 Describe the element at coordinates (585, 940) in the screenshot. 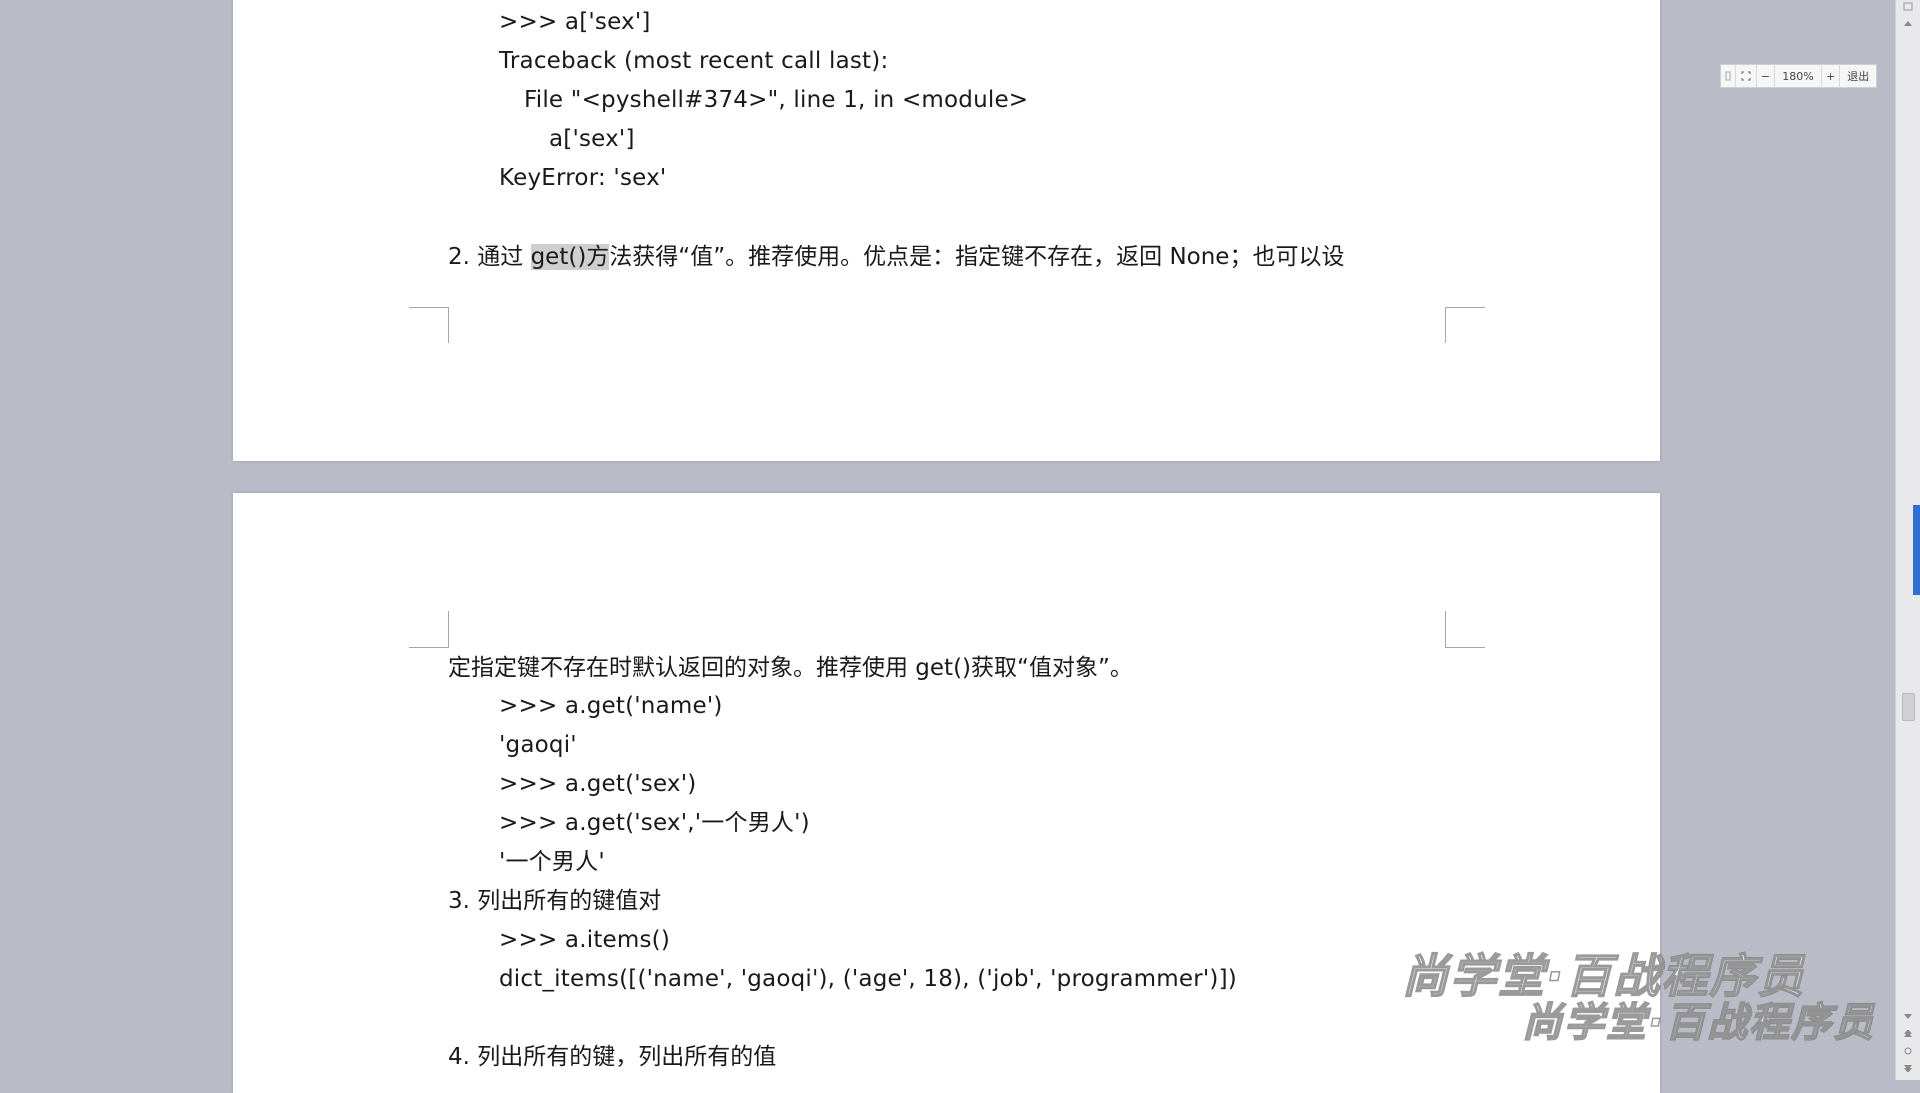

I see `code-line: >>> a.items()` at that location.